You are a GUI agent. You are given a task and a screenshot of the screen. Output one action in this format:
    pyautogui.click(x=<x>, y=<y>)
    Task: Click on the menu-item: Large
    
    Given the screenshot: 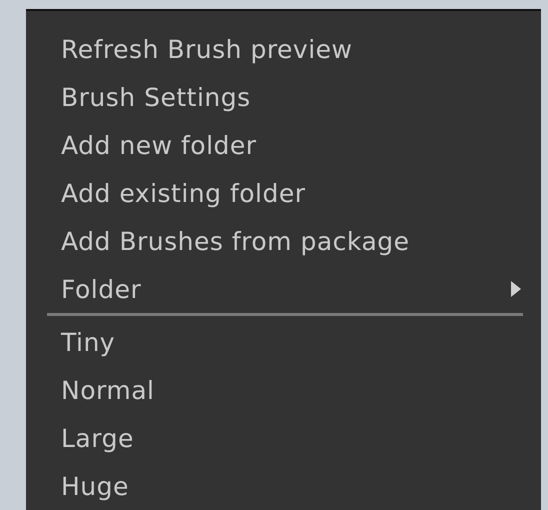 What is the action you would take?
    pyautogui.click(x=274, y=438)
    